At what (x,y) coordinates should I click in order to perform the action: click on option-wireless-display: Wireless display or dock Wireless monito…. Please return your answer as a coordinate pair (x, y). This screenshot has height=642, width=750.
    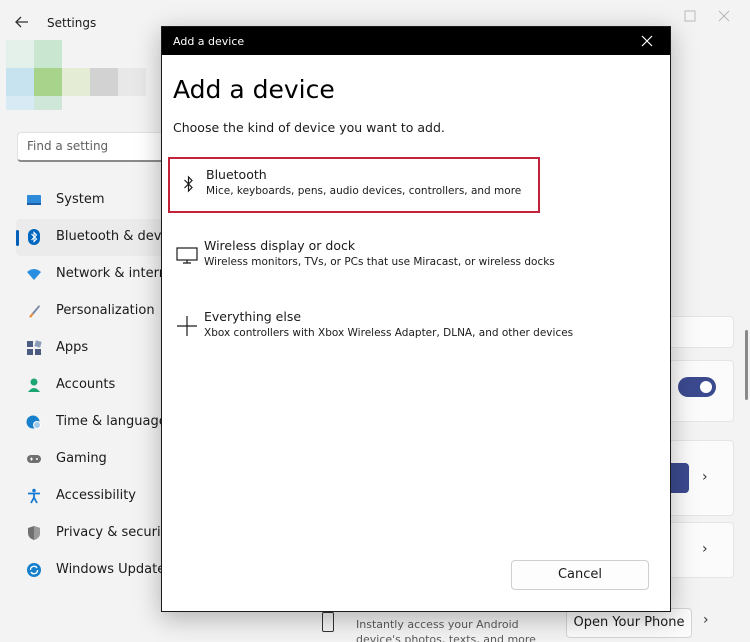
    Looking at the image, I should click on (361, 258).